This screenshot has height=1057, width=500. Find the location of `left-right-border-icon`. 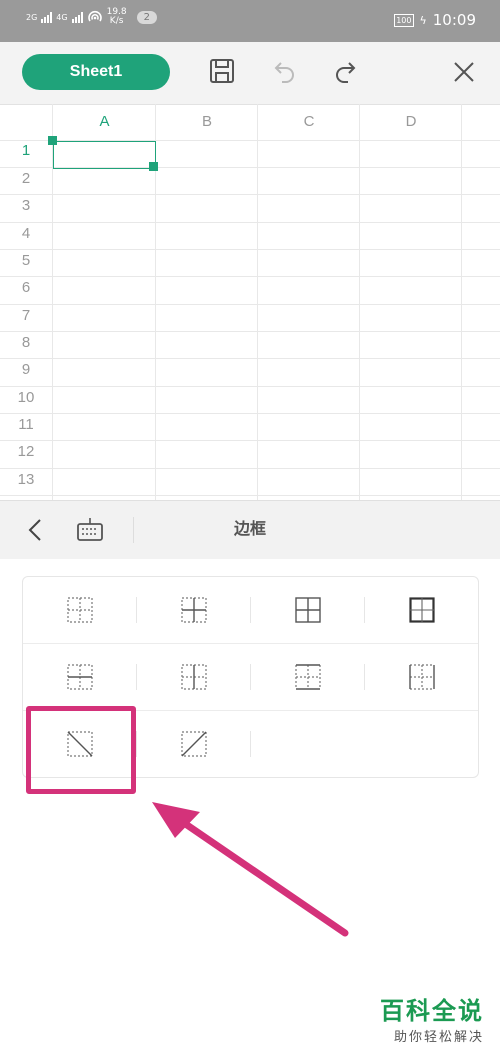

left-right-border-icon is located at coordinates (421, 677).